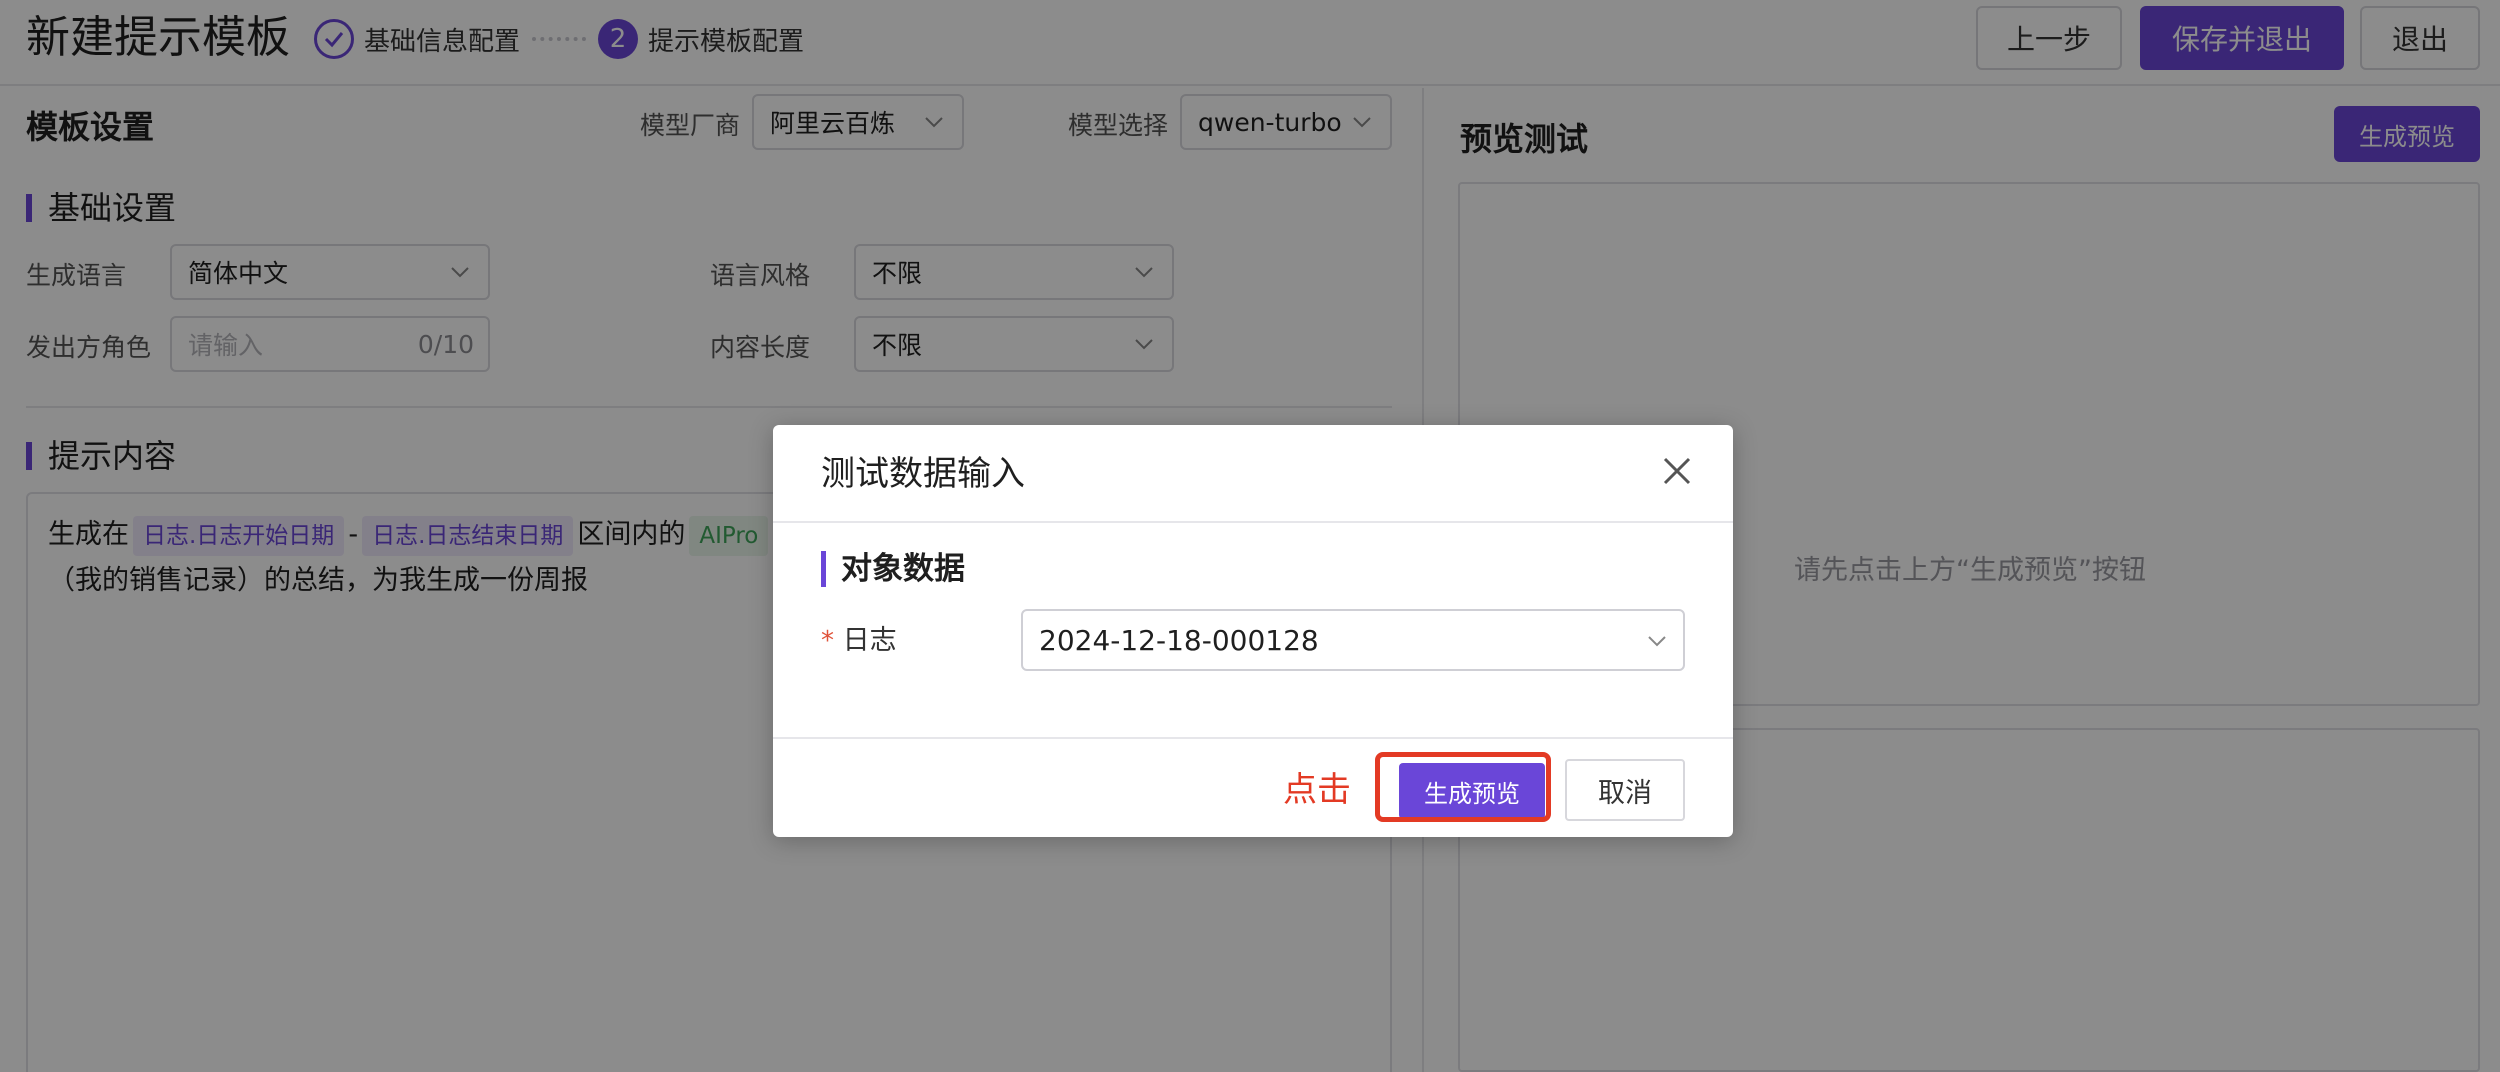 Image resolution: width=2500 pixels, height=1072 pixels. I want to click on modal-title: 测试数据输入, so click(923, 474).